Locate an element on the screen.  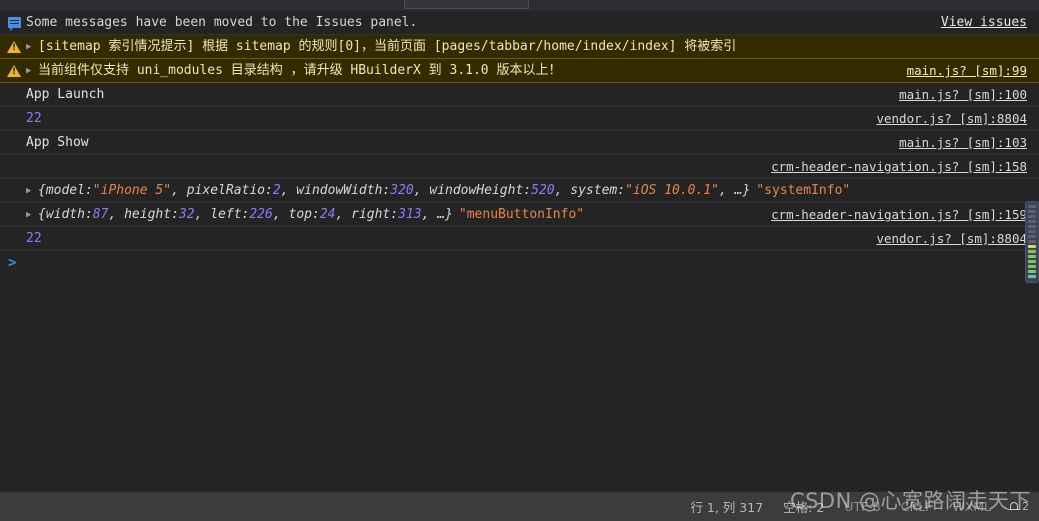
object-value: 2 is located at coordinates (276, 190).